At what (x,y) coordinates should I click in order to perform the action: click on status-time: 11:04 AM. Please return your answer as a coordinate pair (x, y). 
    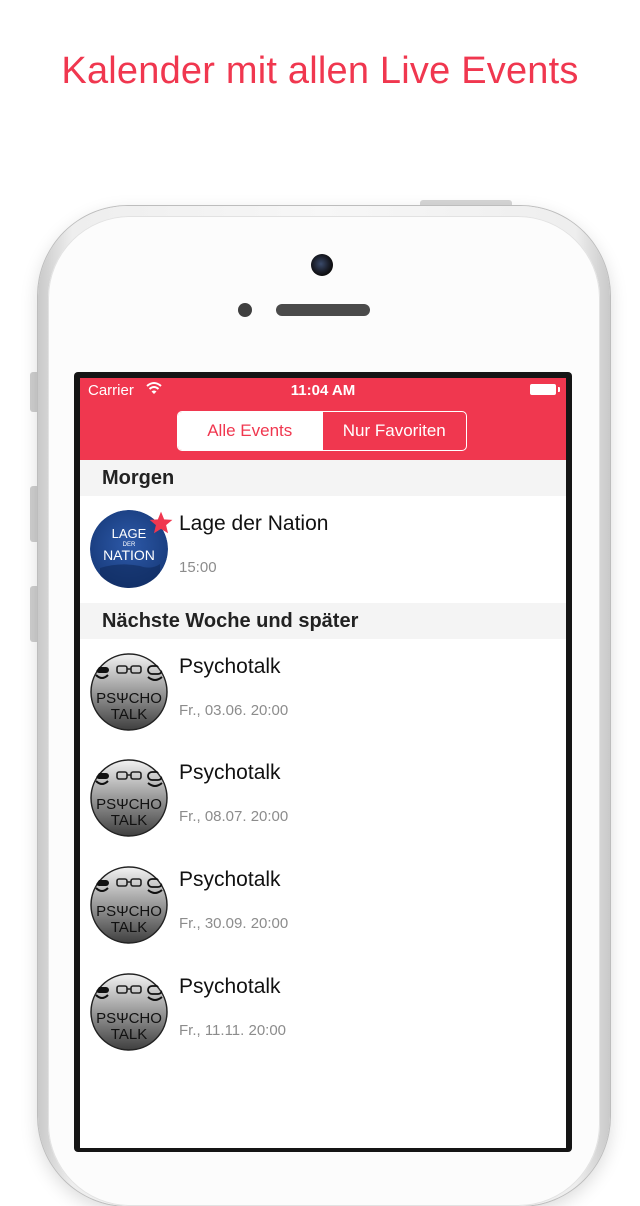
    Looking at the image, I should click on (323, 390).